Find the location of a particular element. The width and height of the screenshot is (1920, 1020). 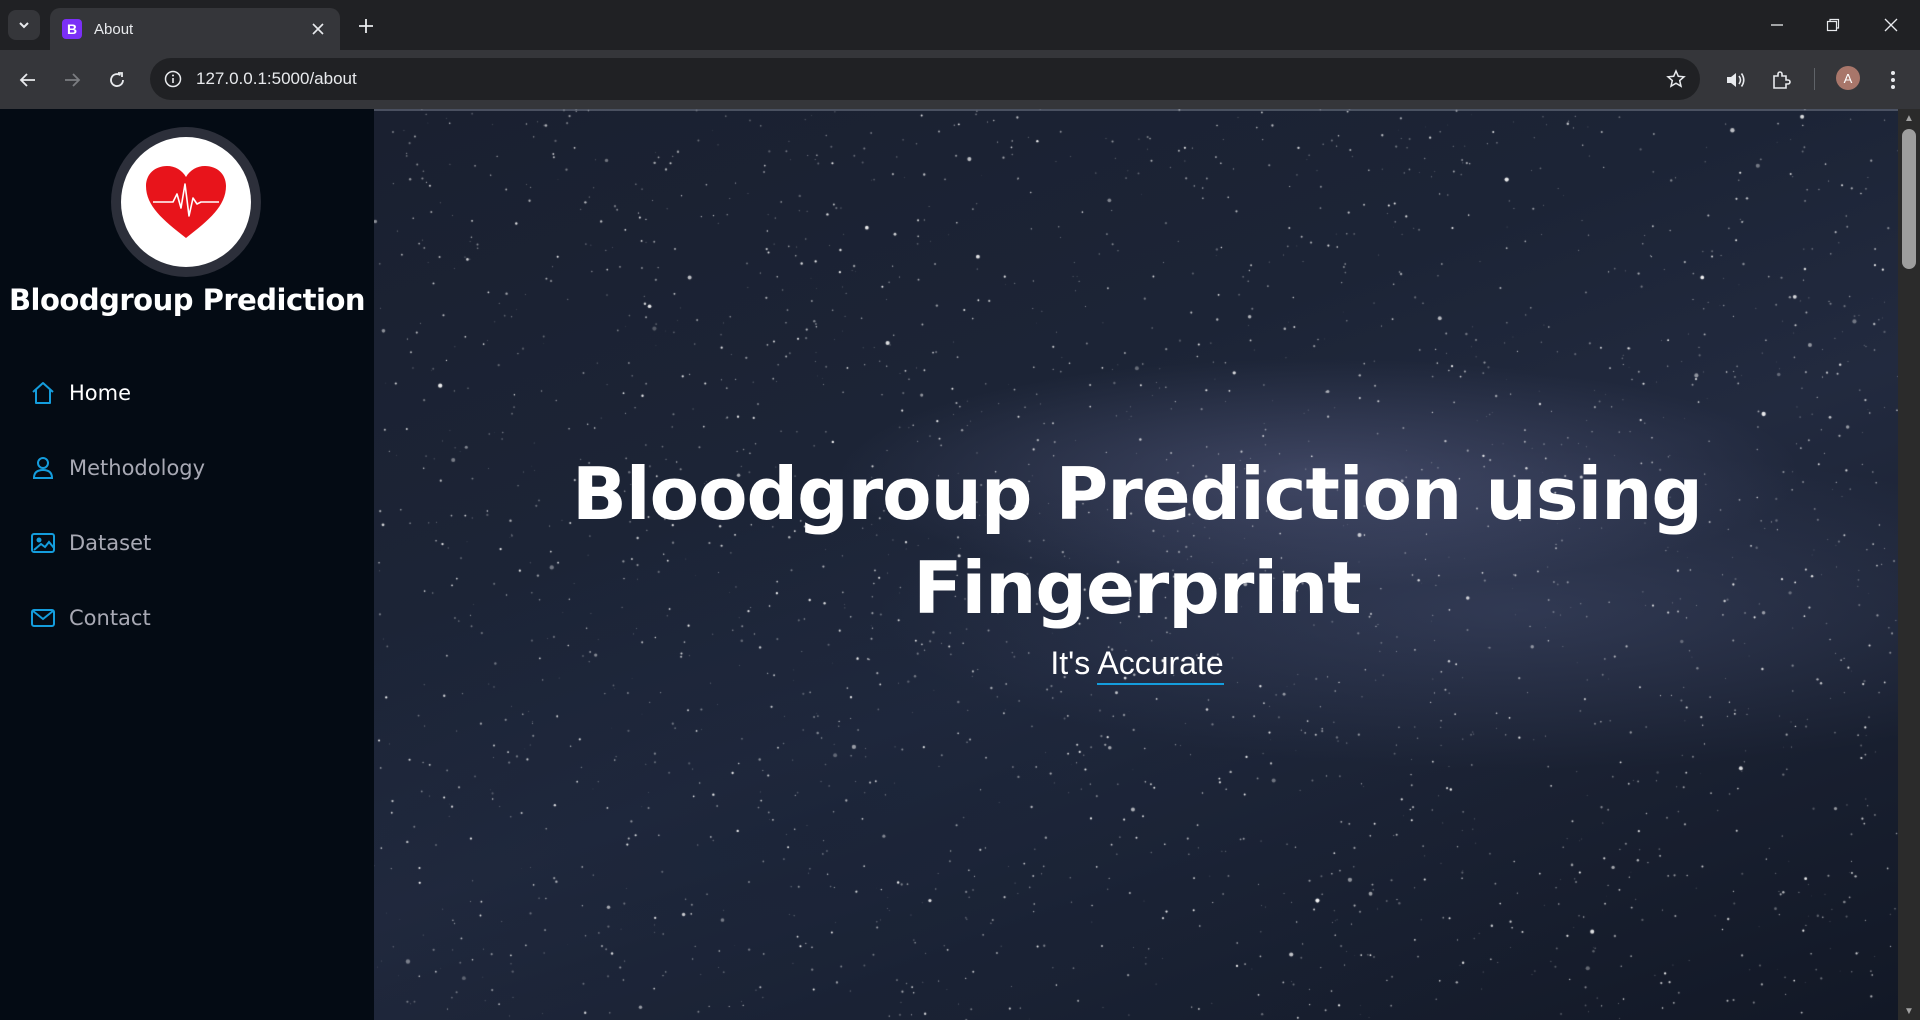

scroll-down-arrow-icon: ▼ is located at coordinates (1909, 1011).